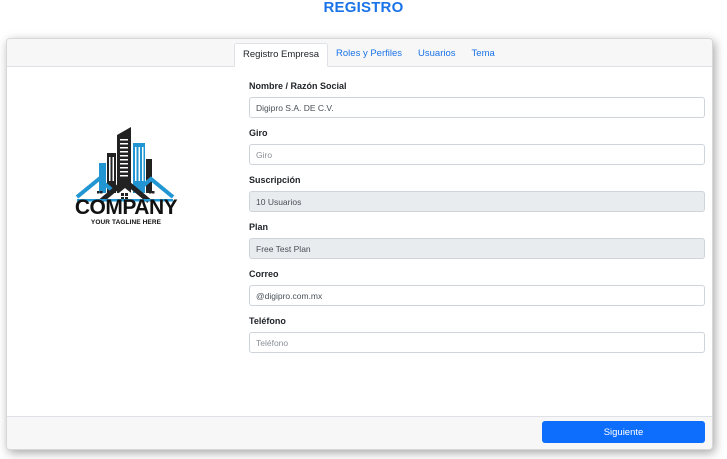 The height and width of the screenshot is (459, 727). I want to click on field-plan: Plan, so click(477, 243).